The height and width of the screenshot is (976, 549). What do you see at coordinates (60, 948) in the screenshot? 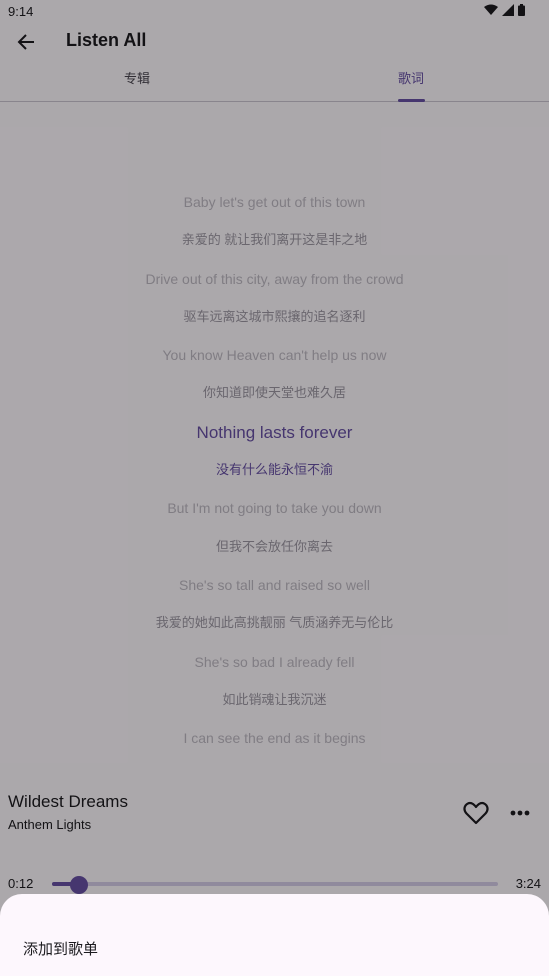
I see `add-to-playlist-item: 添加到歌单` at bounding box center [60, 948].